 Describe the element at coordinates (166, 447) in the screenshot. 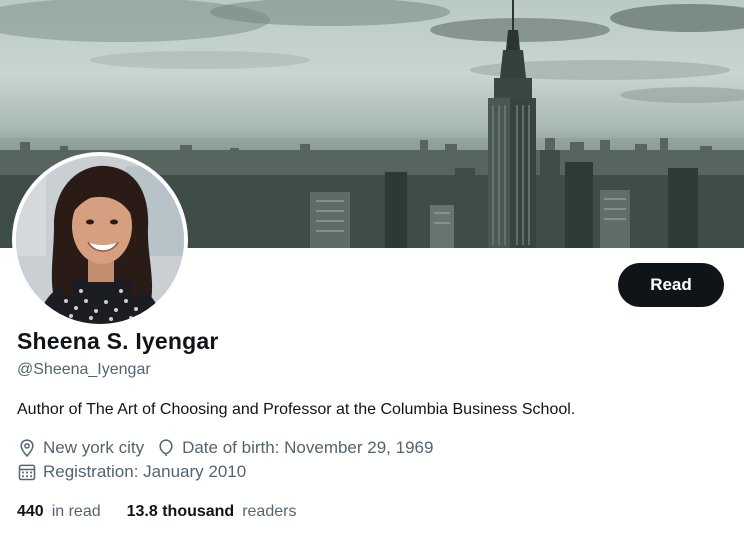

I see `balloon-icon` at that location.